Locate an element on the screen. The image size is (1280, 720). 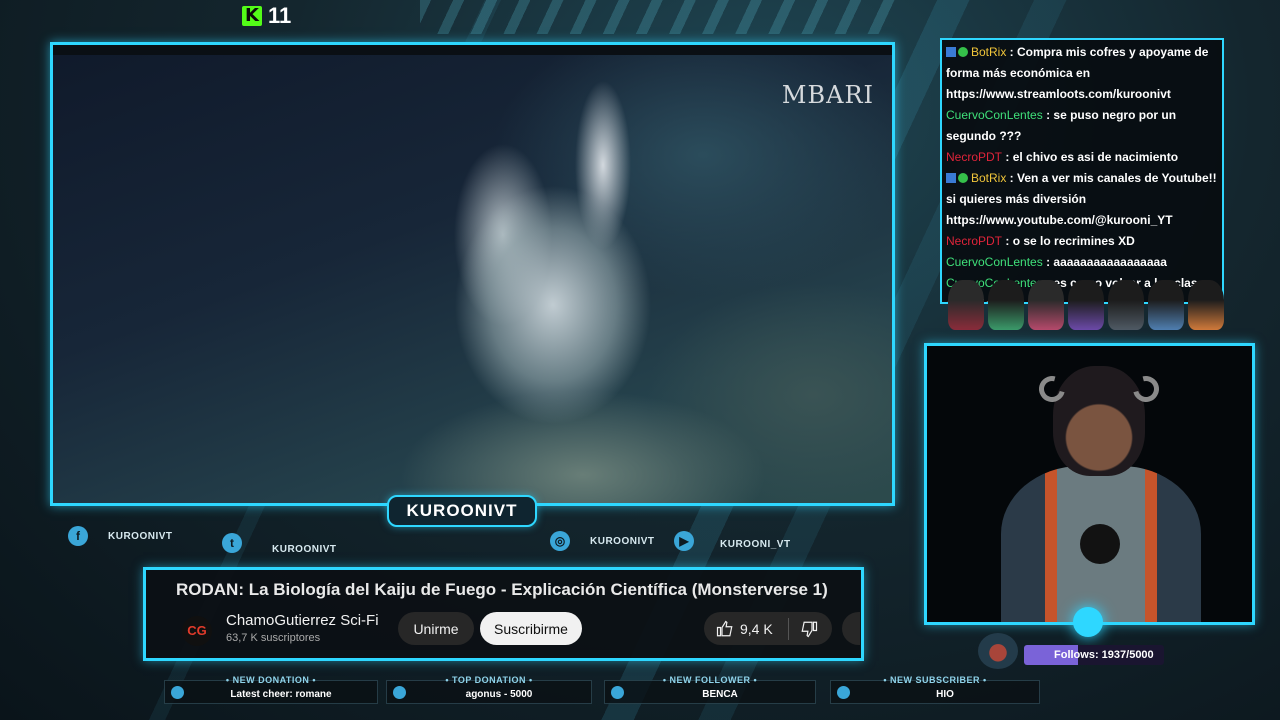
social-instagram: ◎ KUROONIVT is located at coordinates (602, 541).